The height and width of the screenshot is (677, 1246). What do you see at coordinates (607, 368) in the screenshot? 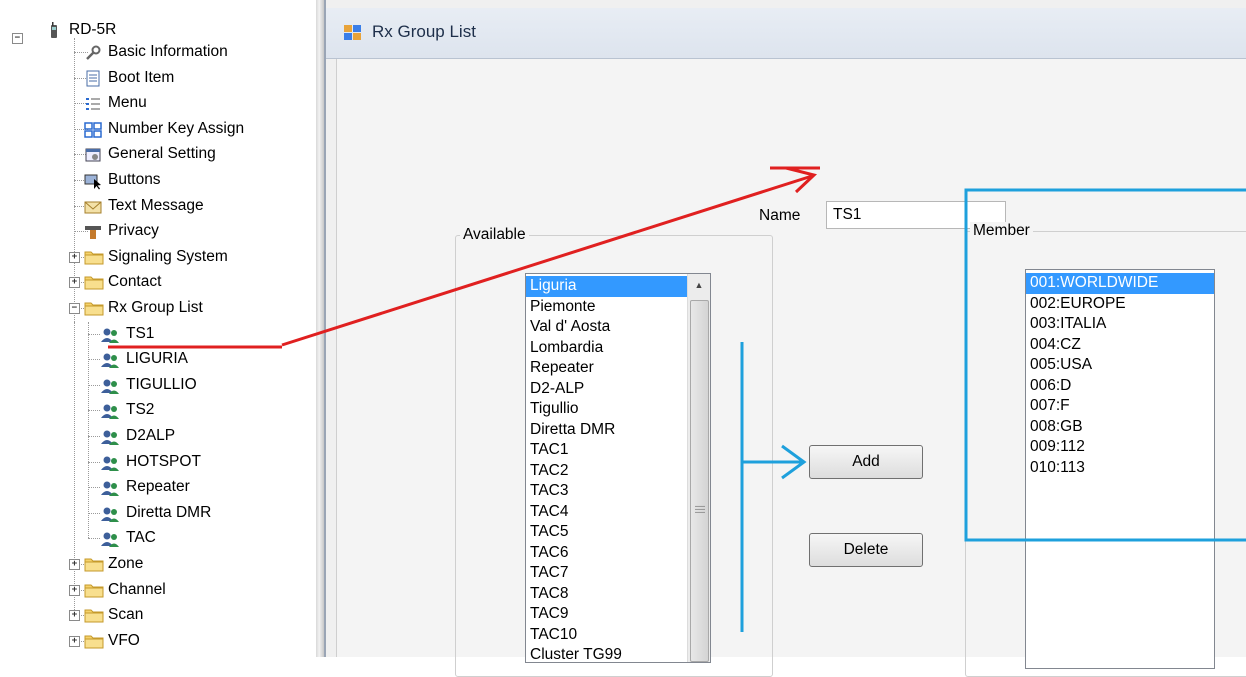
I see `available-item: Repeater` at bounding box center [607, 368].